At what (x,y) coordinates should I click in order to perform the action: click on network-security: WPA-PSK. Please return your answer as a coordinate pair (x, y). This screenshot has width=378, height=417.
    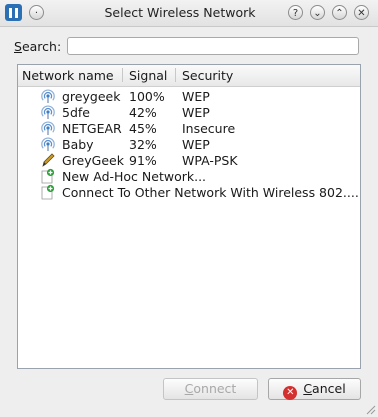
    Looking at the image, I should click on (210, 160).